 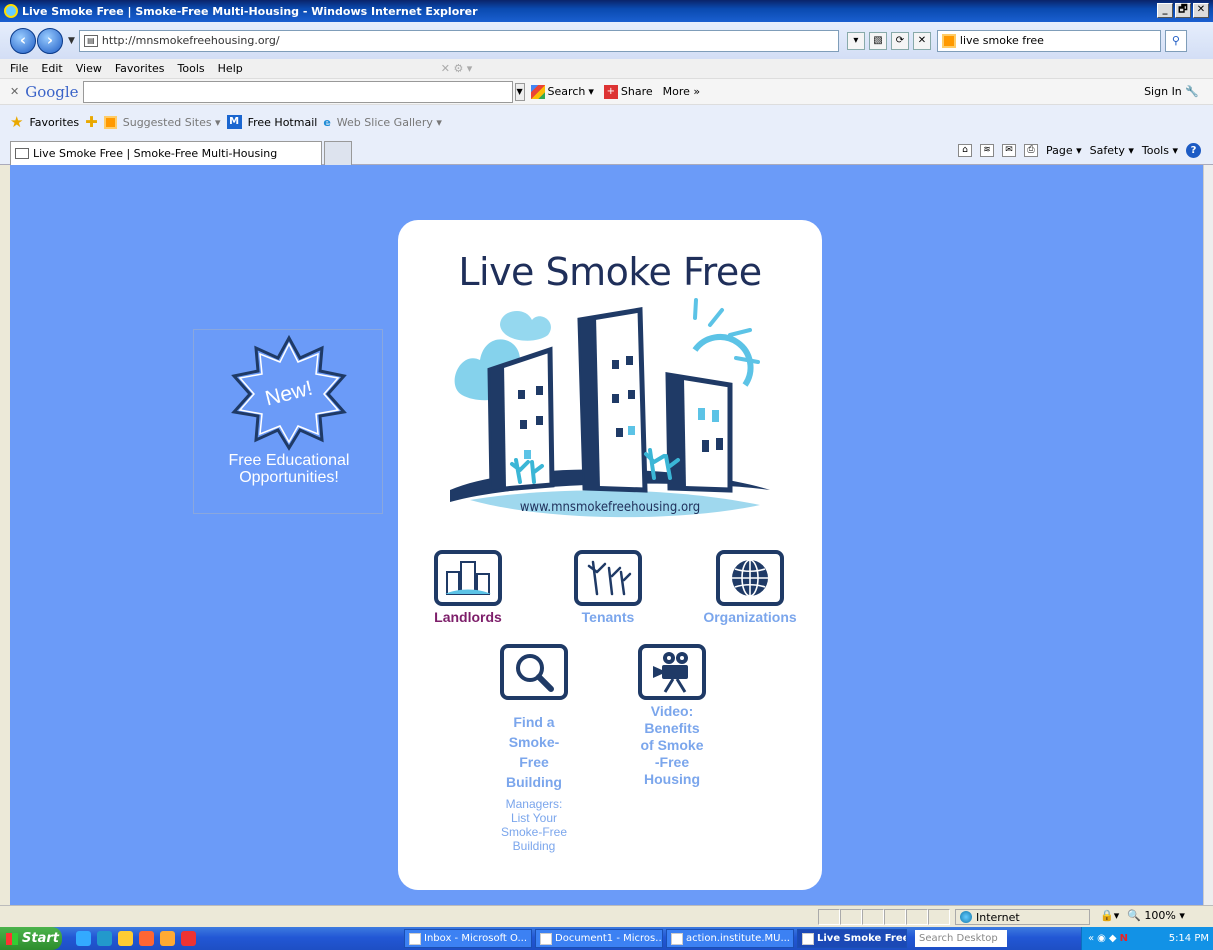 What do you see at coordinates (19, 68) in the screenshot?
I see `menu-file: File` at bounding box center [19, 68].